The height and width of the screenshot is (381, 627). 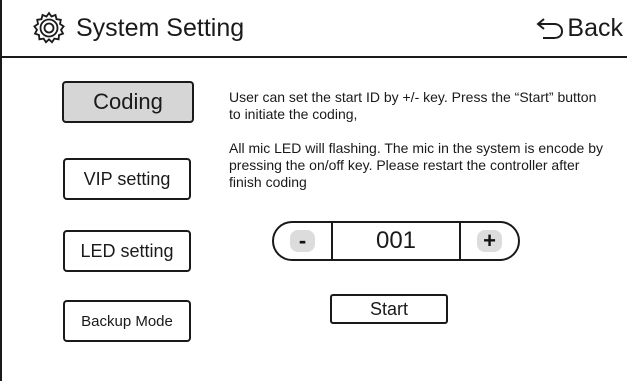 I want to click on coding-label: Coding, so click(x=128, y=101).